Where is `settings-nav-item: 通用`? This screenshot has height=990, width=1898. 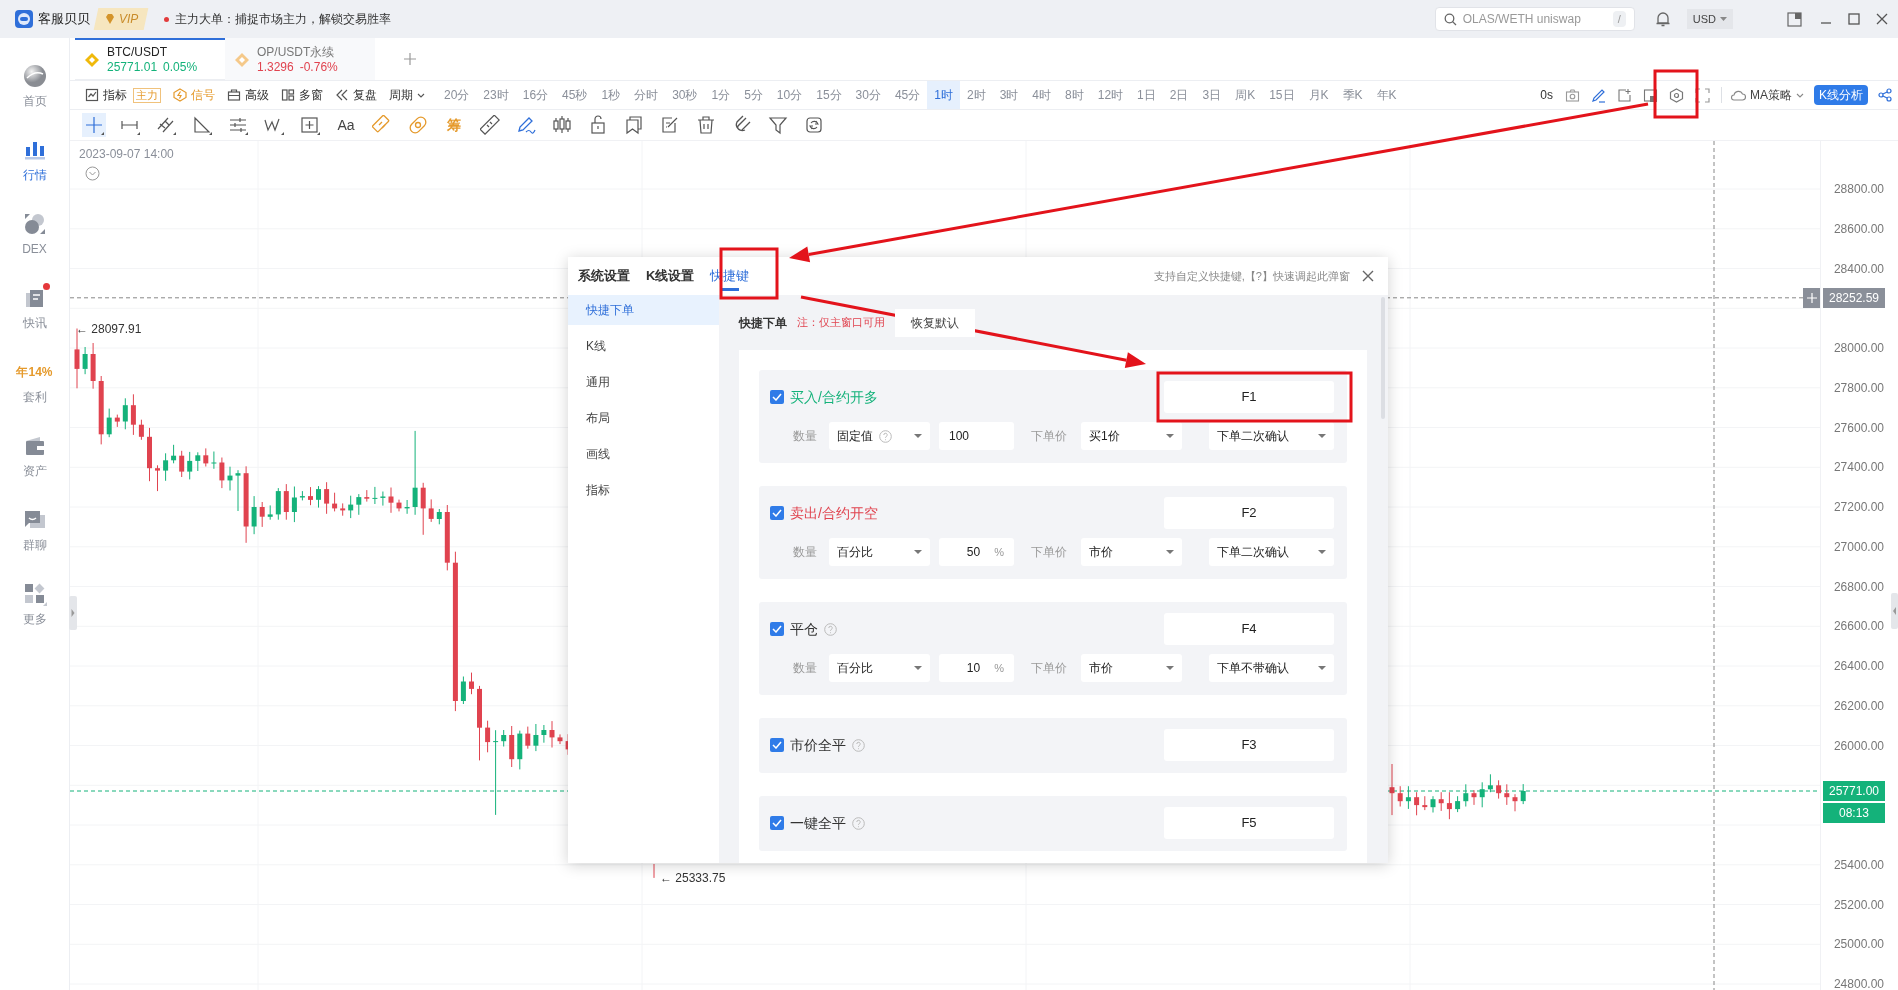 settings-nav-item: 通用 is located at coordinates (643, 382).